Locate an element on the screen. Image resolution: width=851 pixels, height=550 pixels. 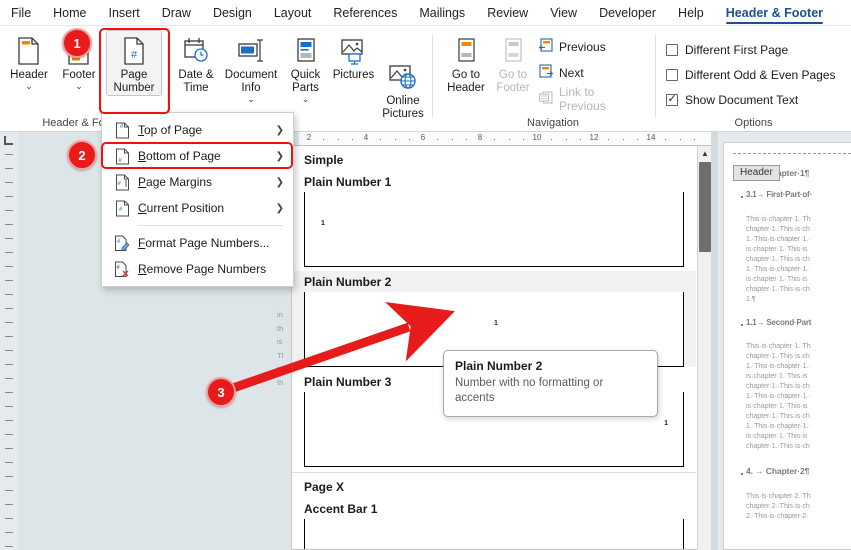
menu-item-remove-page-numbers: # Remove Page Numbers is located at coordinates (197, 269).